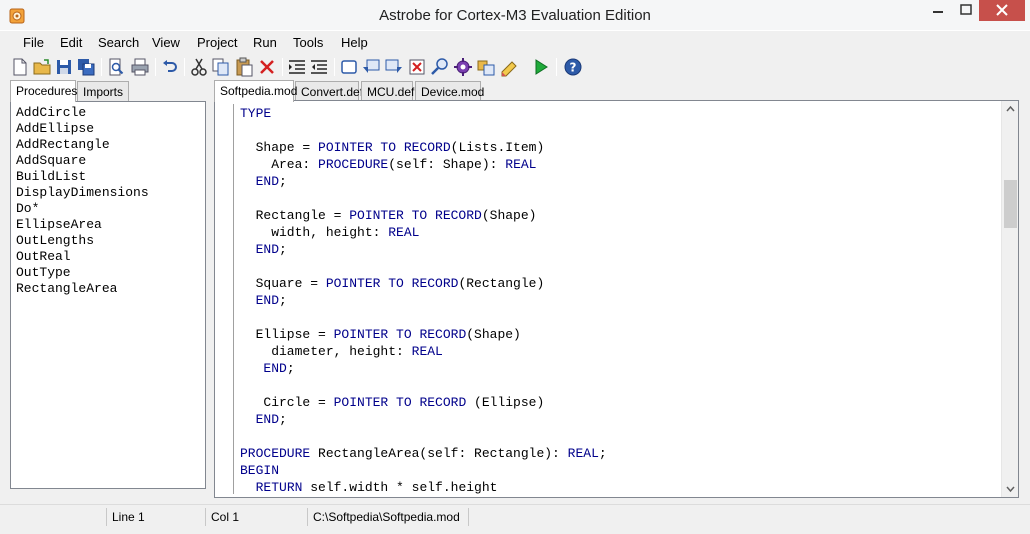  Describe the element at coordinates (116, 67) in the screenshot. I see `print-preview-icon` at that location.